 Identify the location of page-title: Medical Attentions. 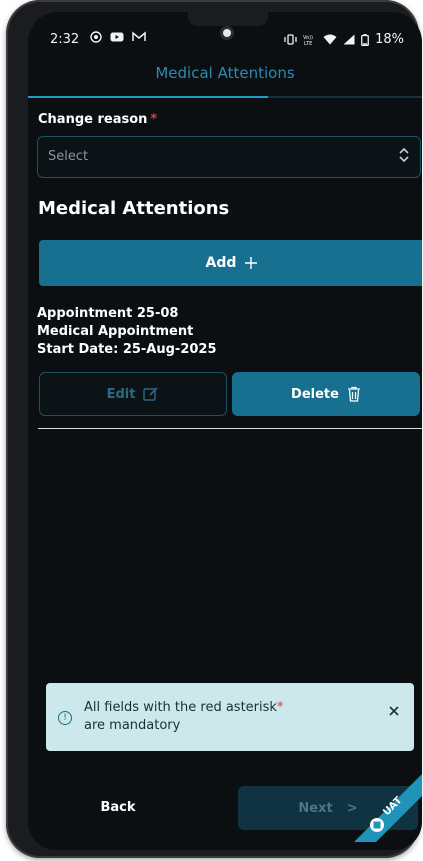
(225, 73).